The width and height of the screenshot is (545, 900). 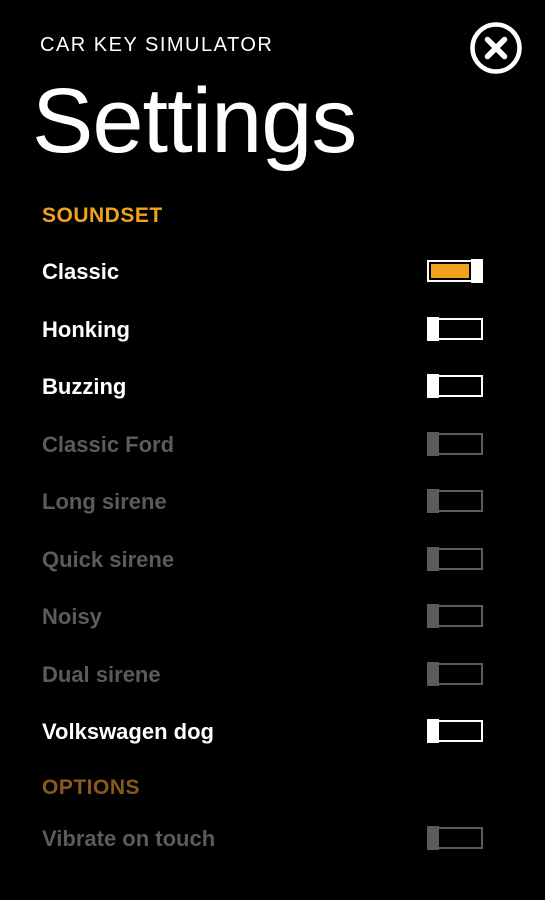 What do you see at coordinates (102, 215) in the screenshot?
I see `section-header-soundset: SOUNDSET` at bounding box center [102, 215].